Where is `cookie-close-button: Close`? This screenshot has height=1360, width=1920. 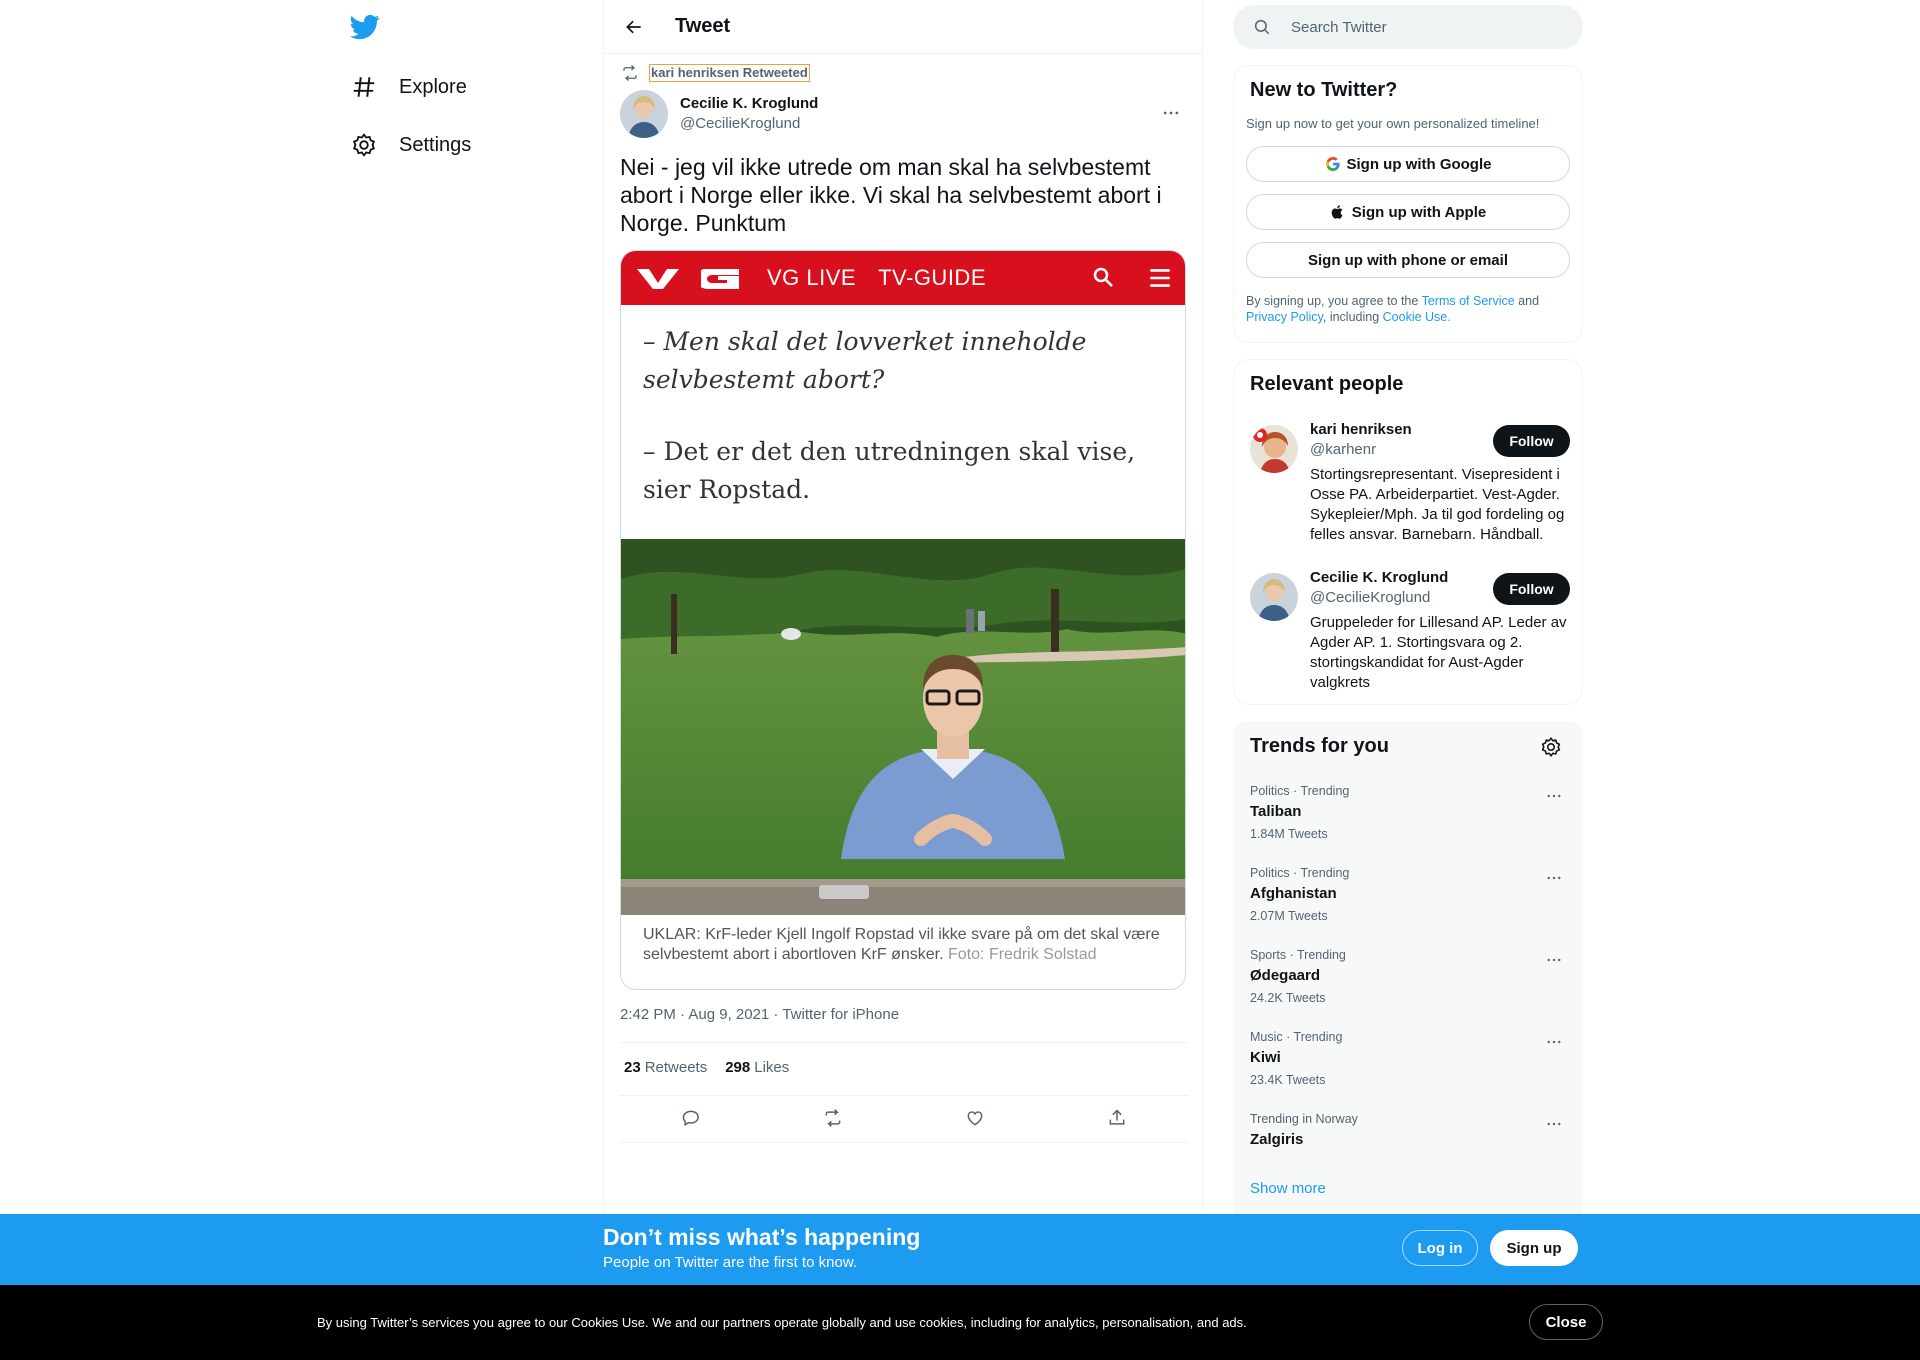 cookie-close-button: Close is located at coordinates (1566, 1322).